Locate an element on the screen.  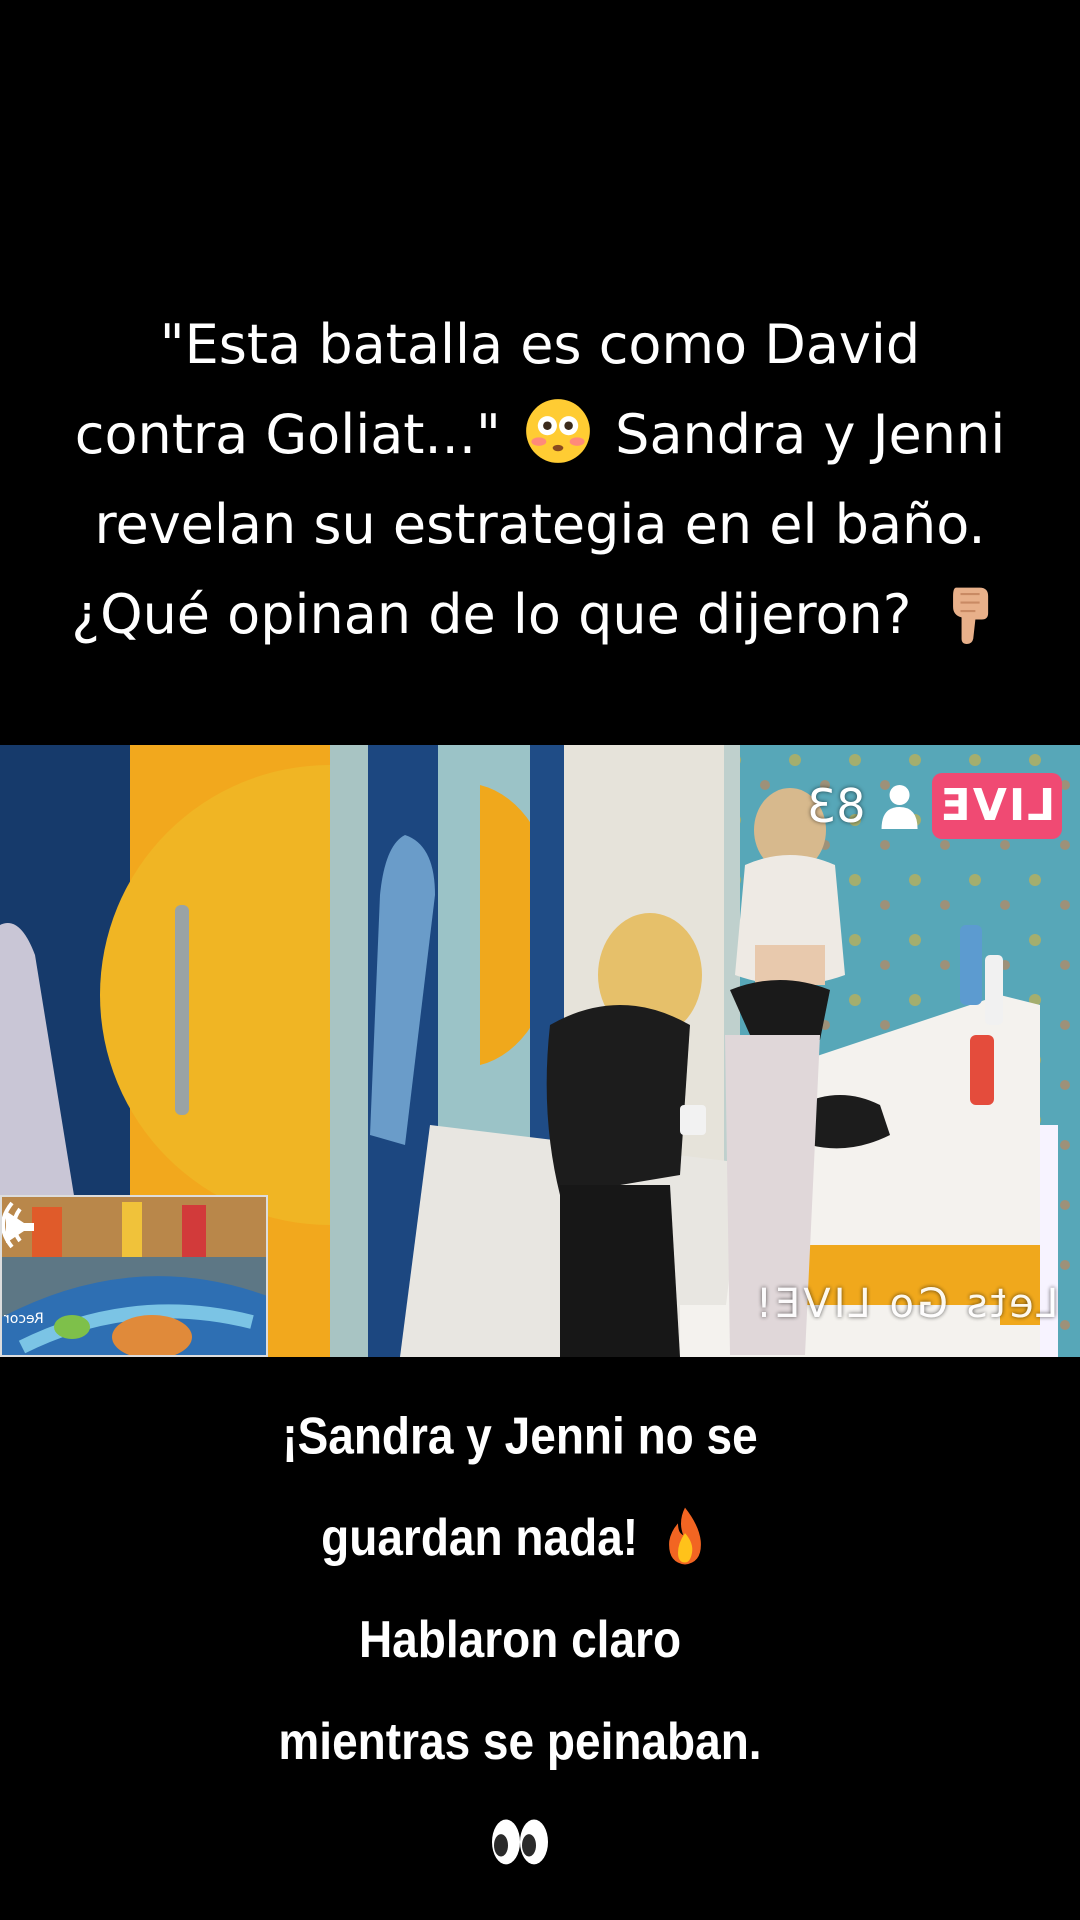
eyes-icon is located at coordinates (520, 1842).